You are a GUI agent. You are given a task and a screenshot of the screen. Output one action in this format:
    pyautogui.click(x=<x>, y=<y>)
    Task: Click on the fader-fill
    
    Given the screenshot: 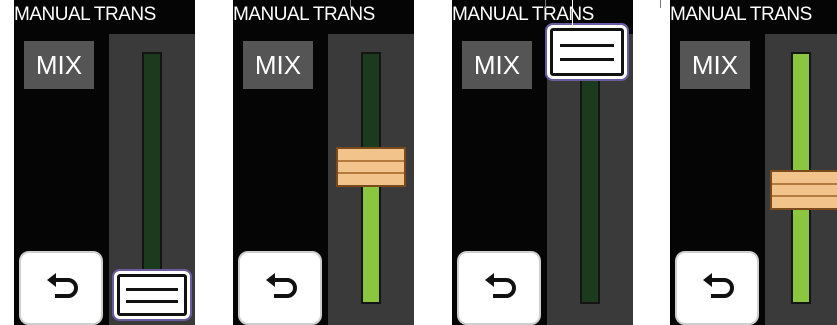 What is the action you would take?
    pyautogui.click(x=371, y=243)
    